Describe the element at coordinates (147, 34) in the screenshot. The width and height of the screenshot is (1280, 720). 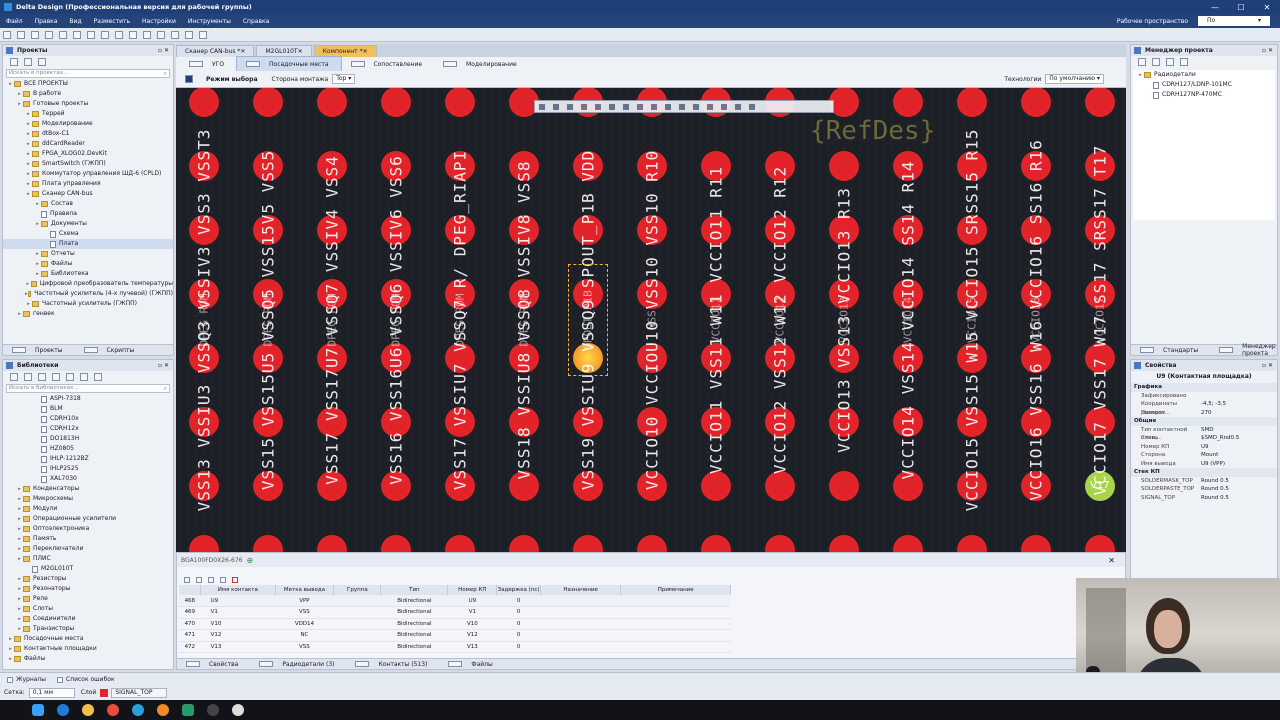
I see `delete-icon` at that location.